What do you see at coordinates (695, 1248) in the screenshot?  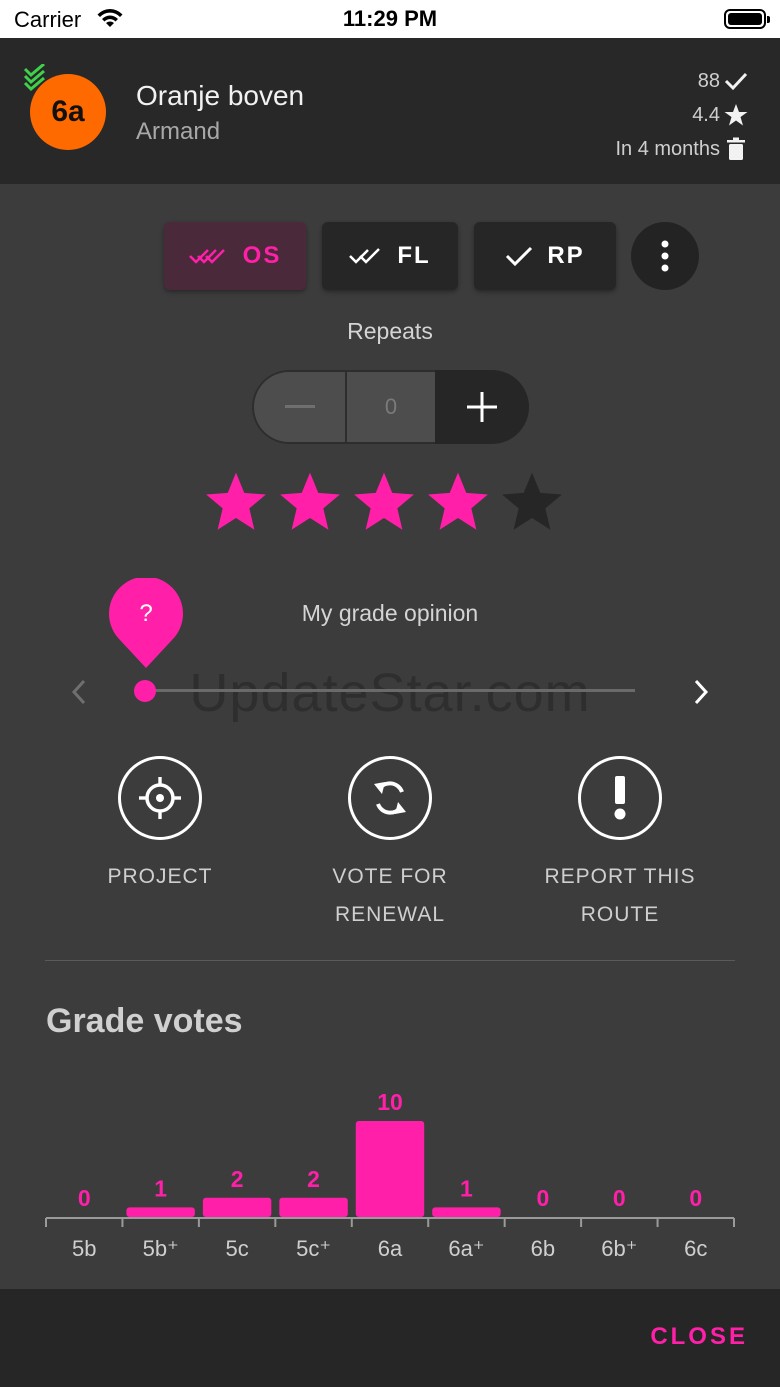 I see `x-tick-label: 6c` at bounding box center [695, 1248].